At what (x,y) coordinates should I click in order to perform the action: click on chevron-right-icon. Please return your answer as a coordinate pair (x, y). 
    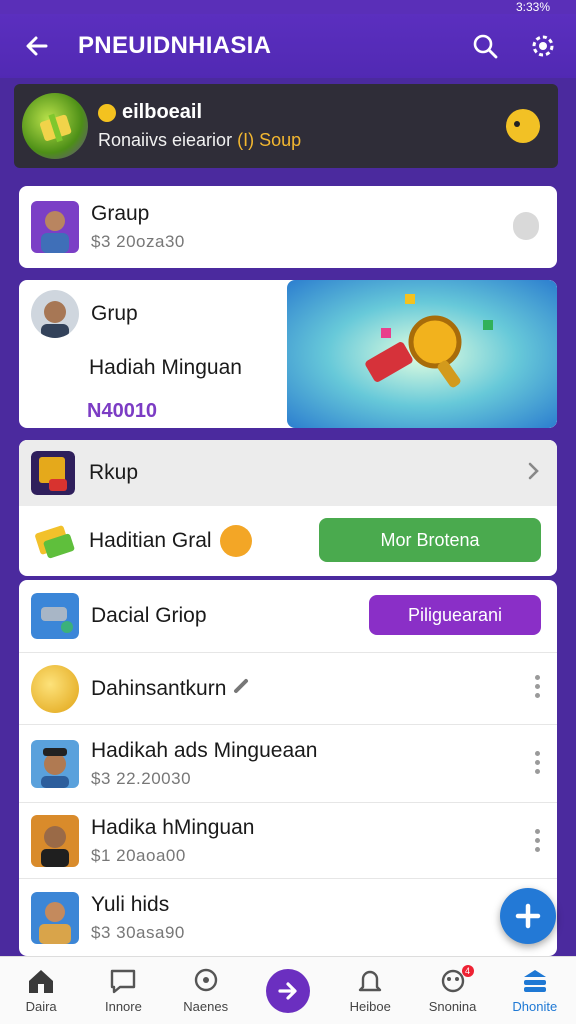
    Looking at the image, I should click on (534, 473).